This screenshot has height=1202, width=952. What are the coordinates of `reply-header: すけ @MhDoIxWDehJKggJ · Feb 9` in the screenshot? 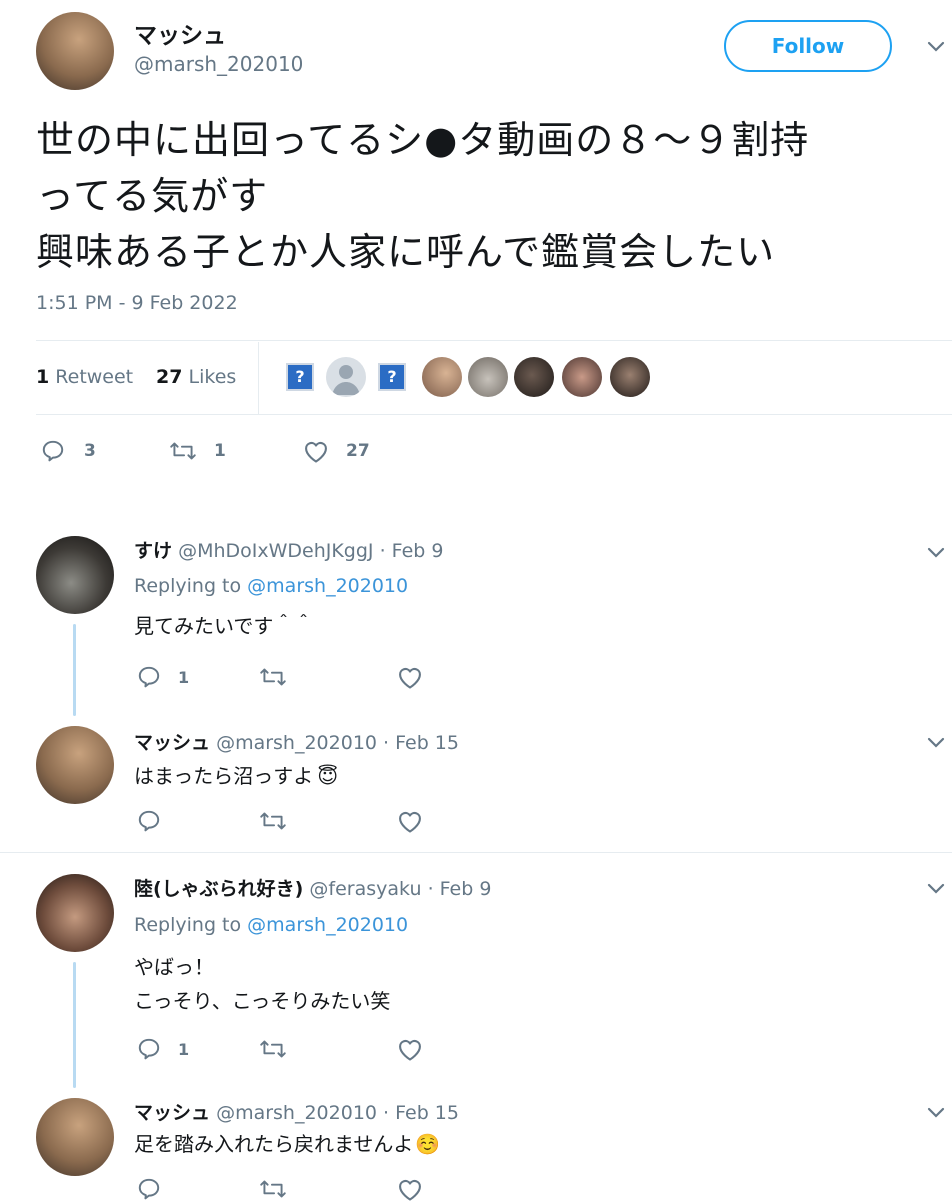 It's located at (288, 549).